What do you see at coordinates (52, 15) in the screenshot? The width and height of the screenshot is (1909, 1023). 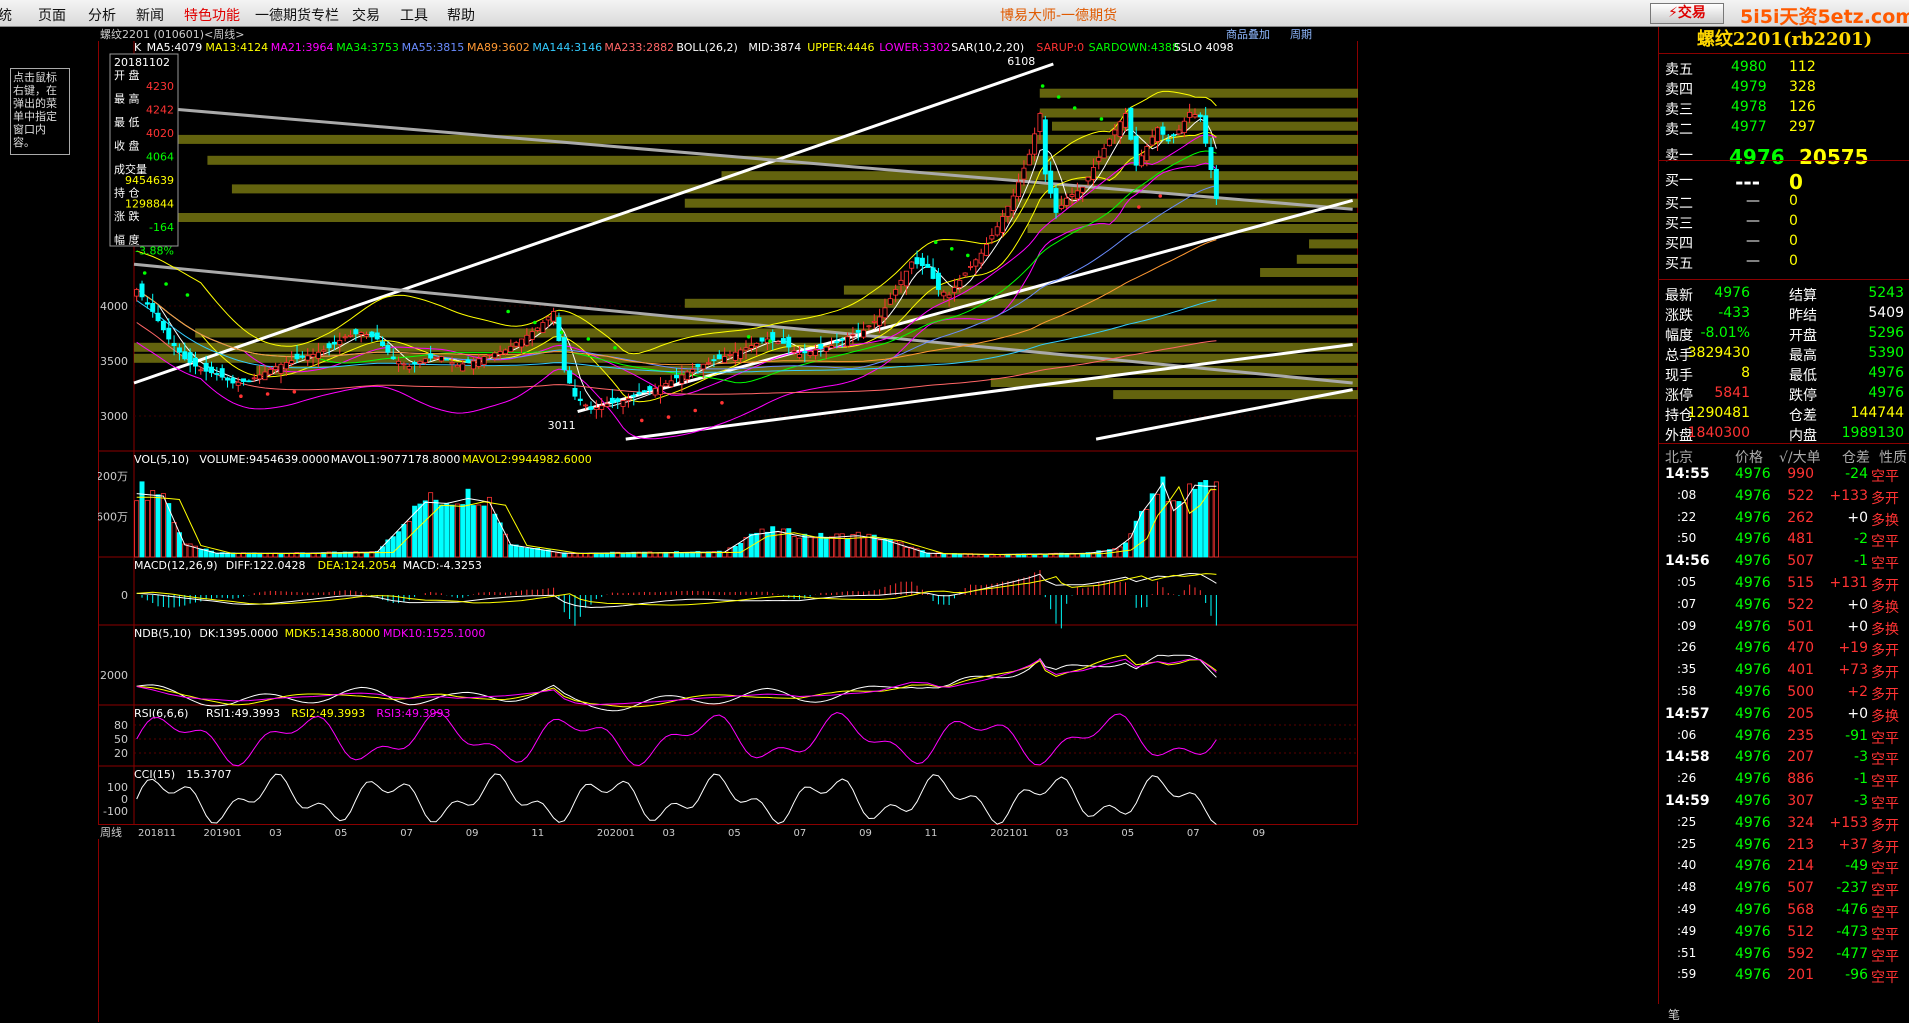 I see `menu-page: 页面` at bounding box center [52, 15].